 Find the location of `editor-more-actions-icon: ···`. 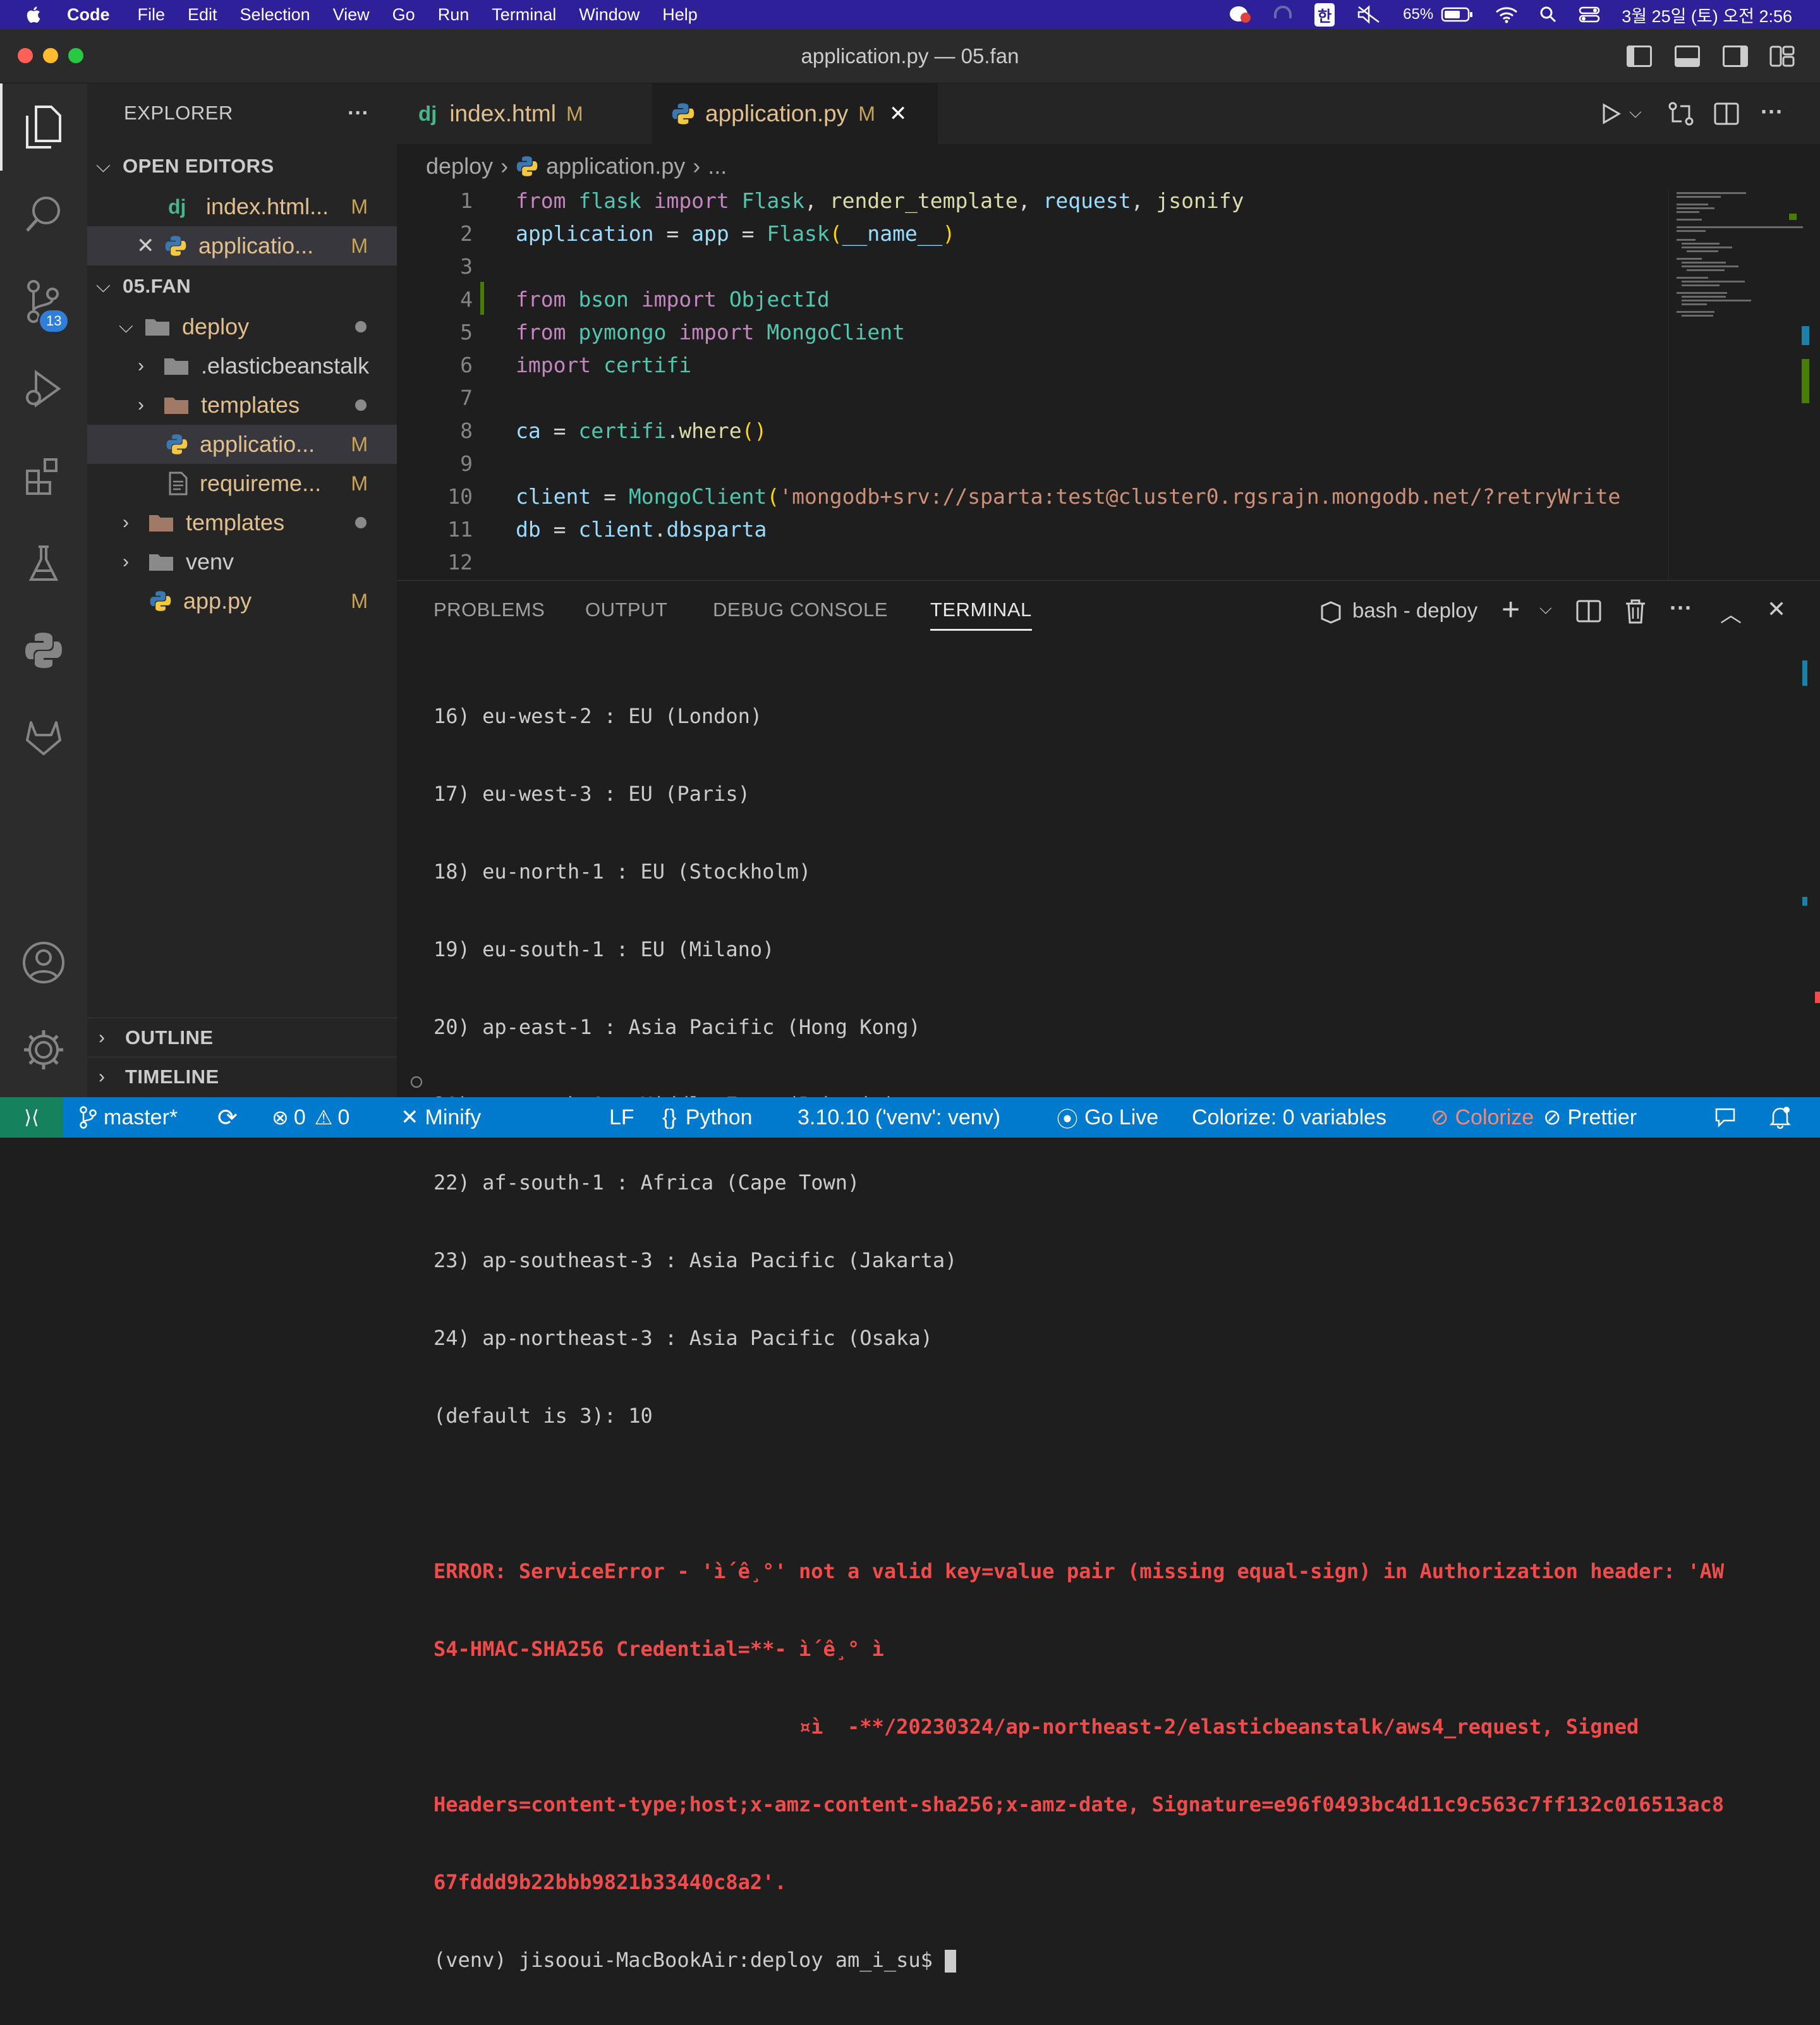

editor-more-actions-icon: ··· is located at coordinates (1772, 112).